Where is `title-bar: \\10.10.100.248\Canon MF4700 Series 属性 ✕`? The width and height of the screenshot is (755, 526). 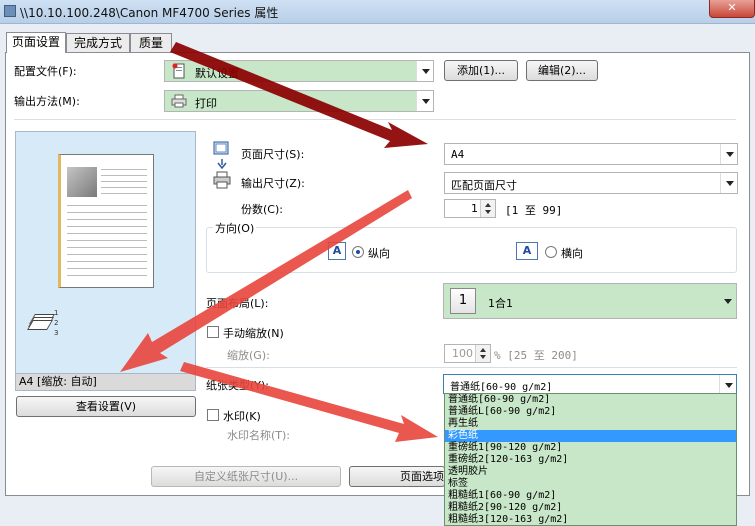
title-bar: \\10.10.100.248\Canon MF4700 Series 属性 ✕ is located at coordinates (377, 12).